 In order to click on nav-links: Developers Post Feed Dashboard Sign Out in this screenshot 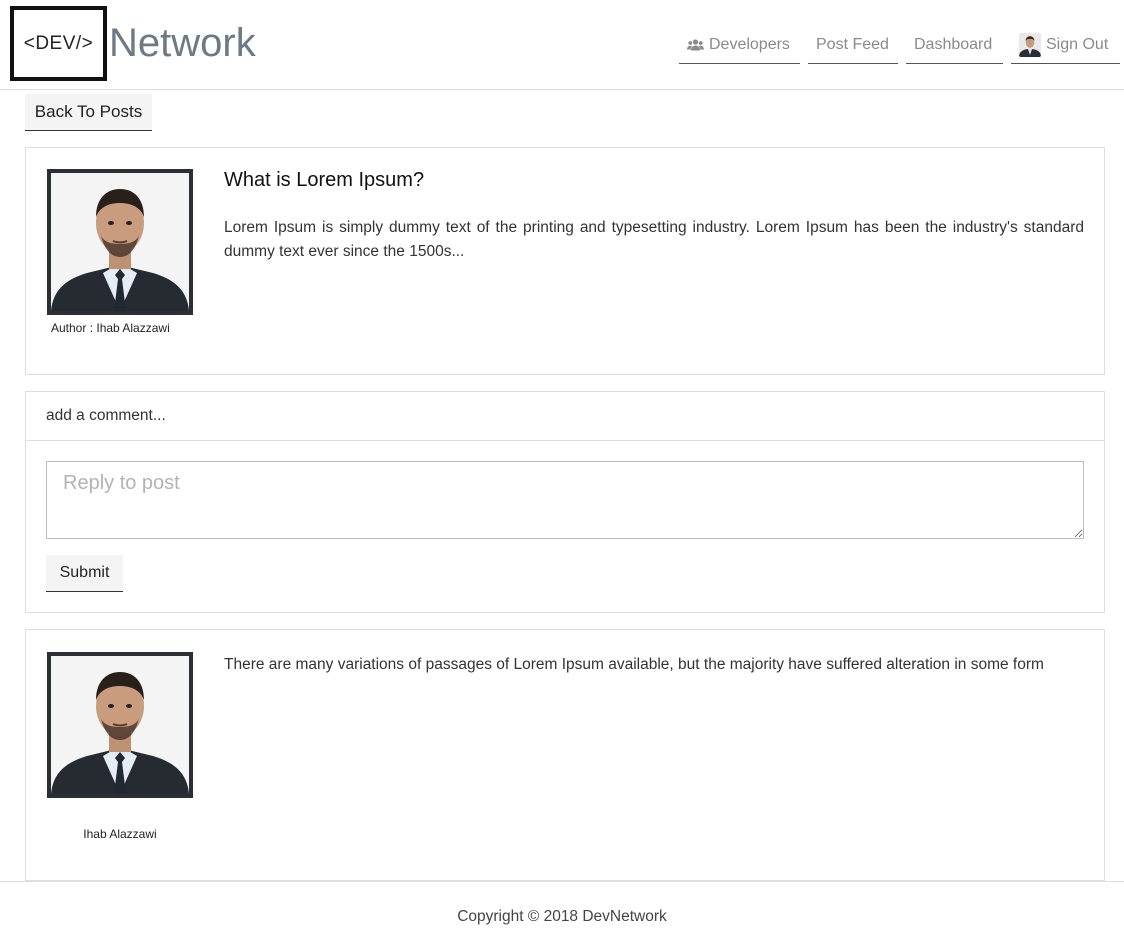, I will do `click(899, 45)`.